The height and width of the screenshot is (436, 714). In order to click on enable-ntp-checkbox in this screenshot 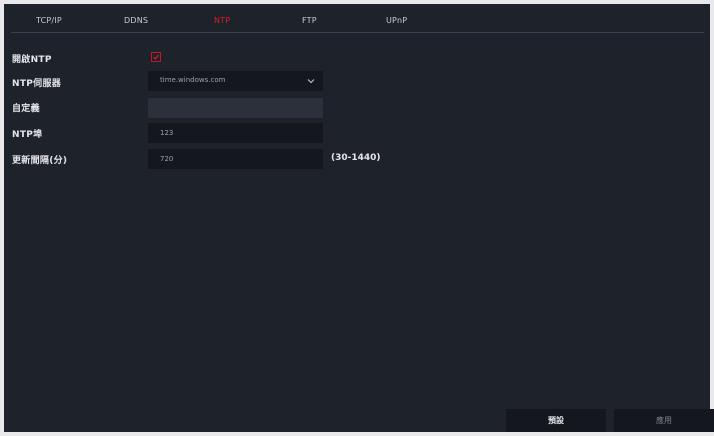, I will do `click(156, 57)`.